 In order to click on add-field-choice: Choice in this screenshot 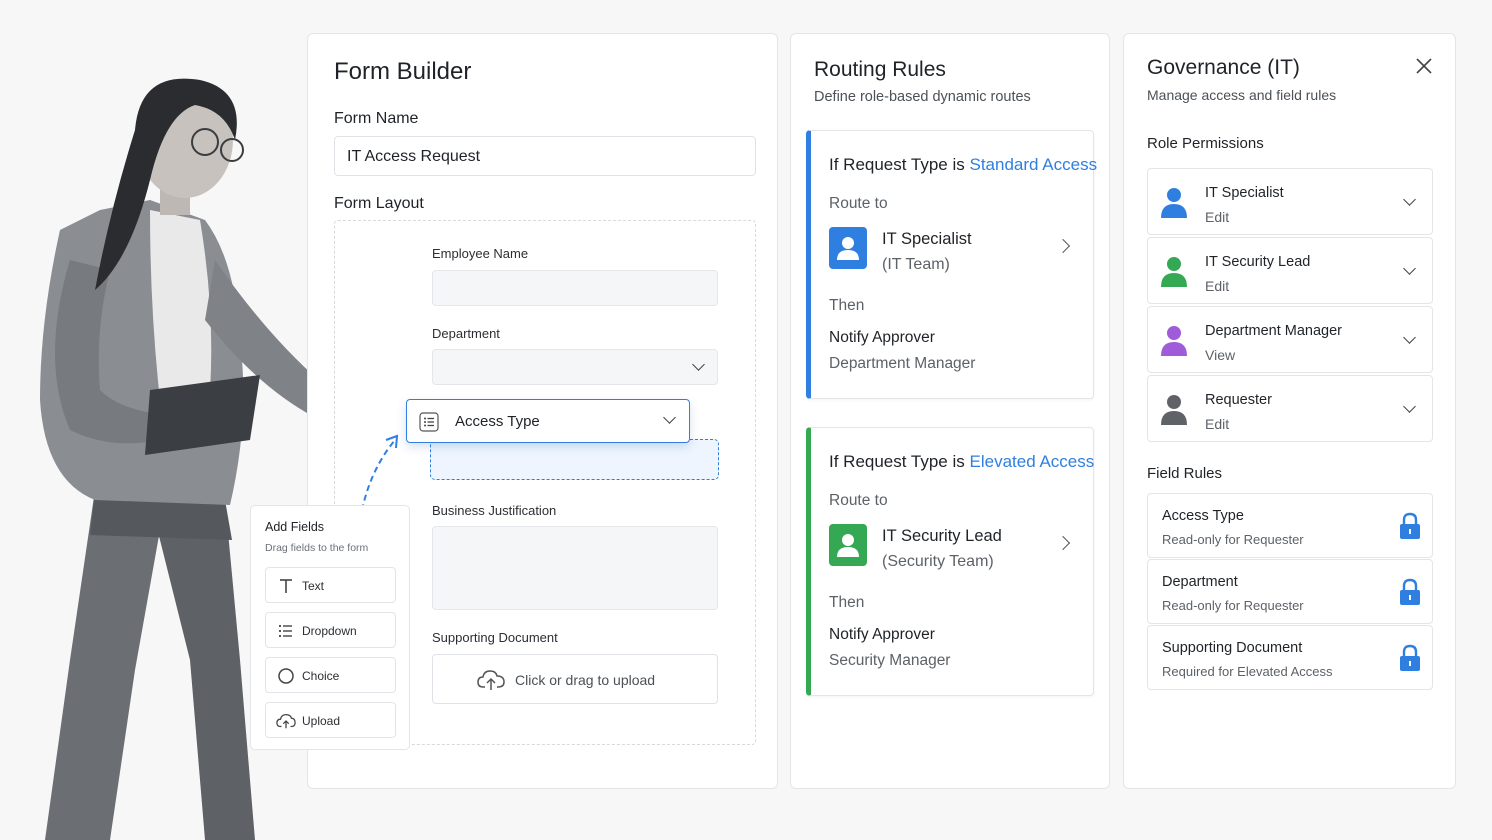, I will do `click(330, 675)`.